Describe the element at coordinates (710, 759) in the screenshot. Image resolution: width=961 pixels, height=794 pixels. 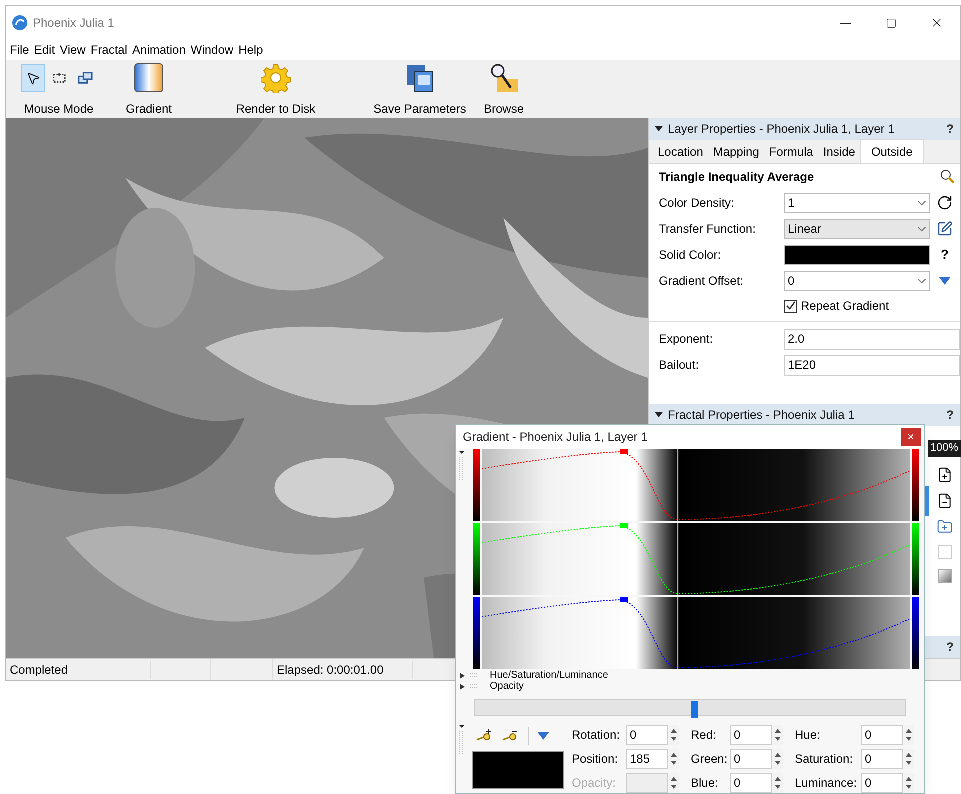
I see `field-label: Green:` at that location.